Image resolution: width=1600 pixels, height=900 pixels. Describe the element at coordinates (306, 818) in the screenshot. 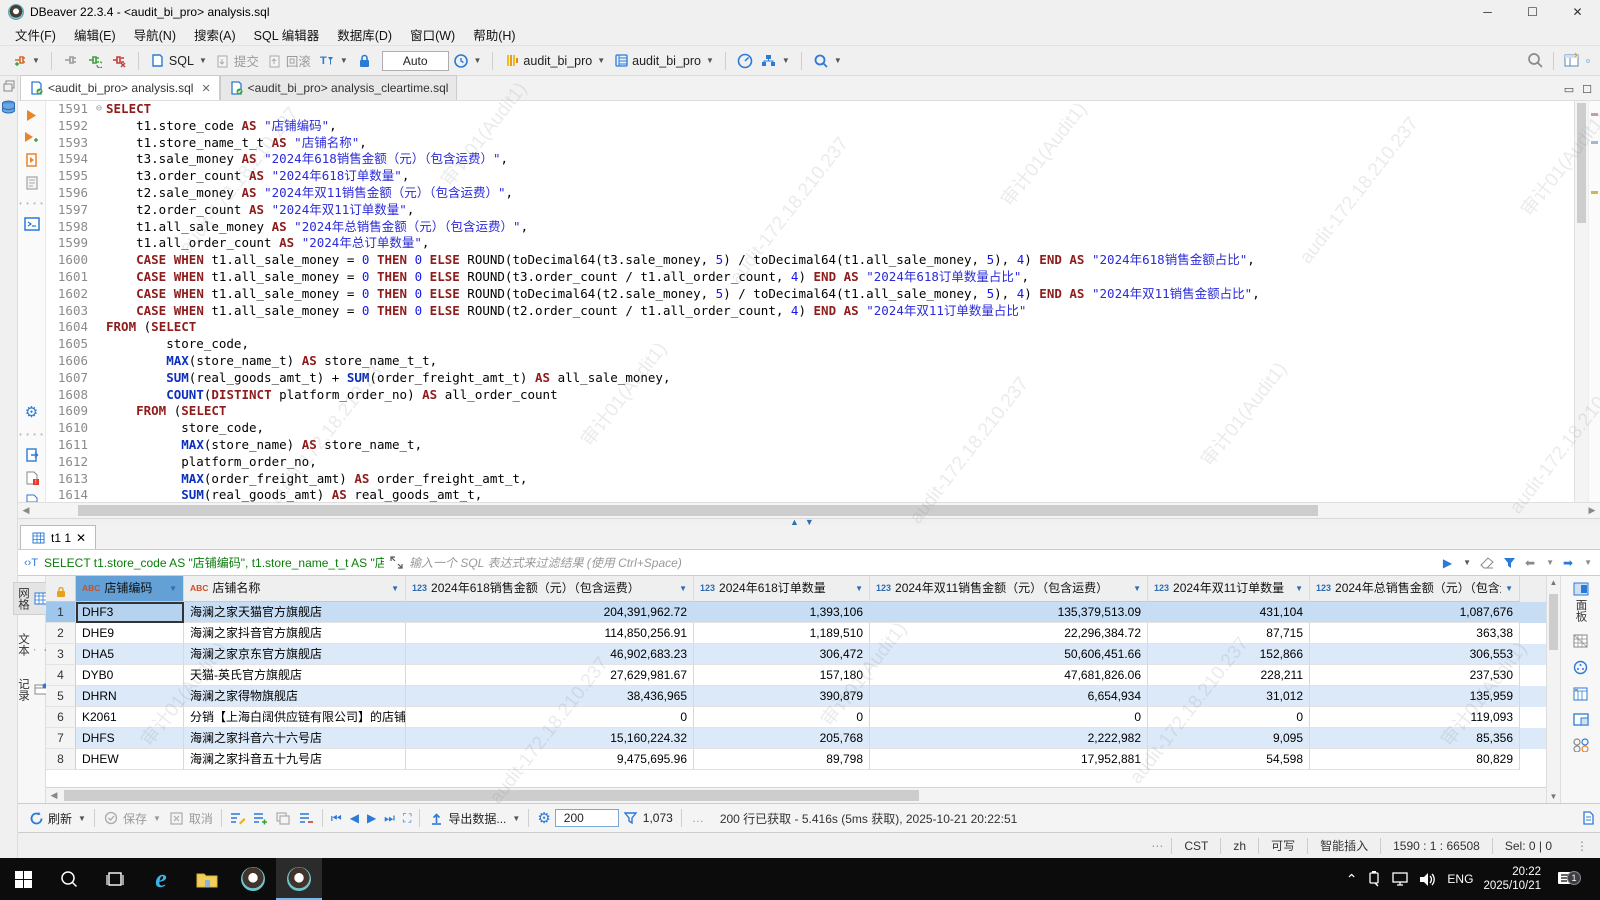

I see `delete-row-button` at that location.